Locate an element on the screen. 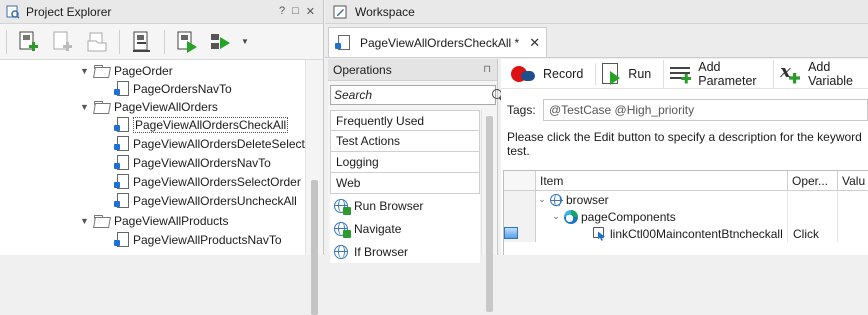 Image resolution: width=868 pixels, height=315 pixels. tags-row: Tags: @TestCase @High_priority is located at coordinates (687, 110).